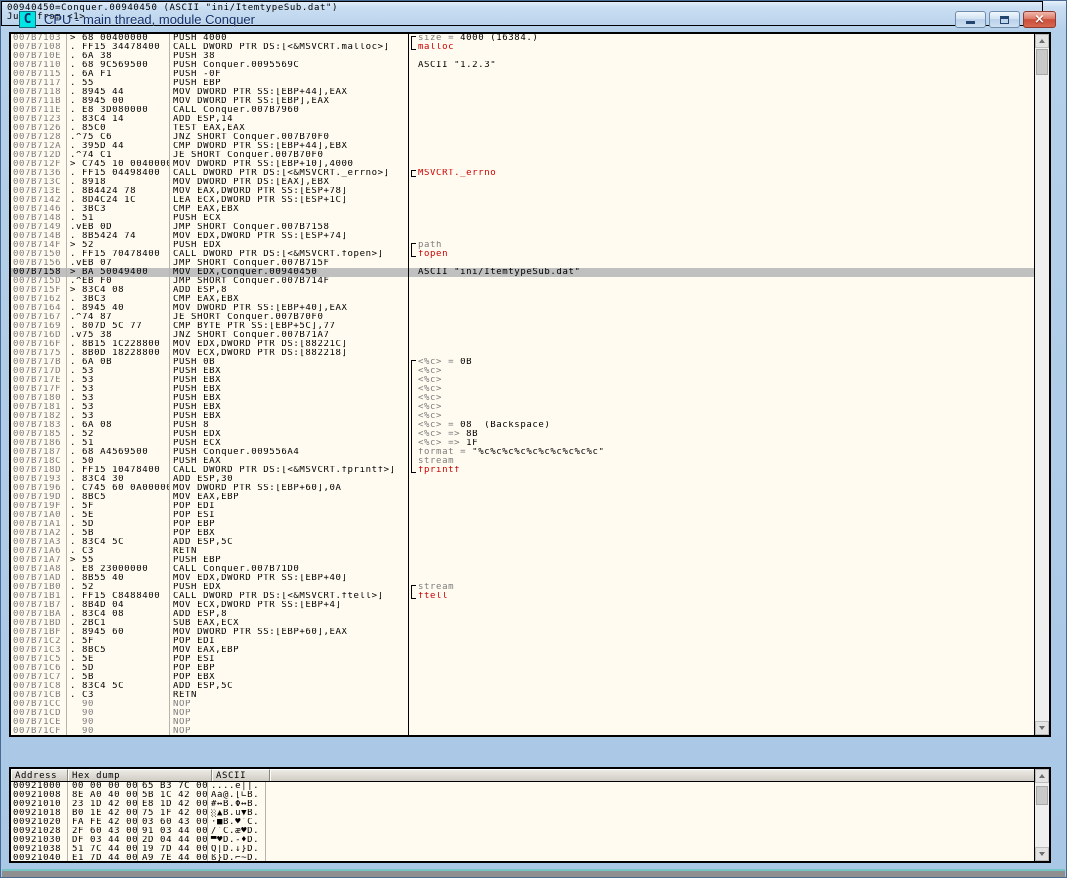 The width and height of the screenshot is (1067, 878). I want to click on disasm-row: 007B71C2. 5F POP EDI, so click(522, 641).